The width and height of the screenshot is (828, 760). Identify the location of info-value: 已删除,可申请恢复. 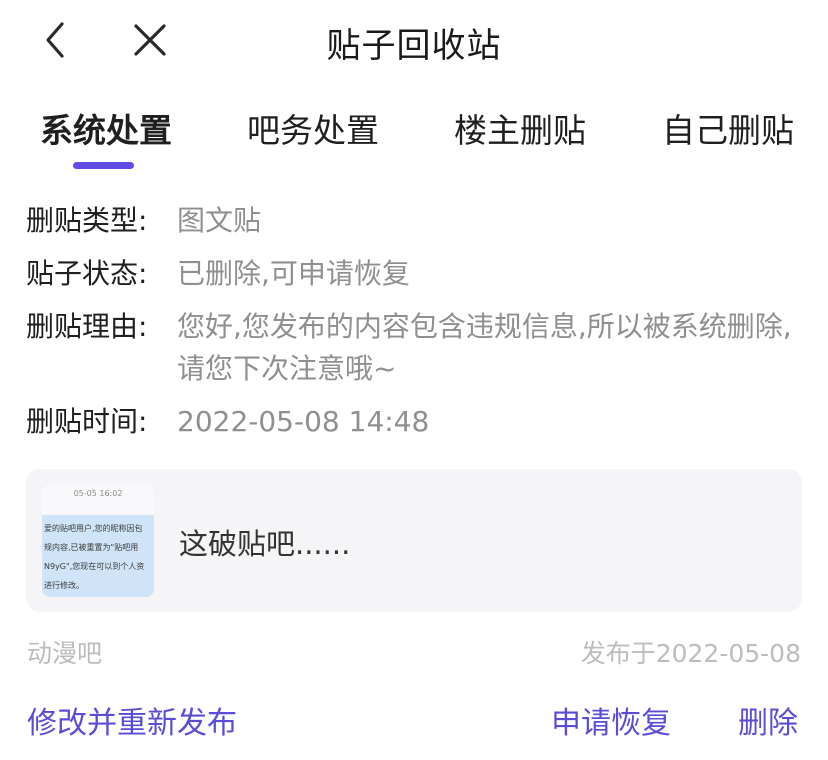
(293, 273).